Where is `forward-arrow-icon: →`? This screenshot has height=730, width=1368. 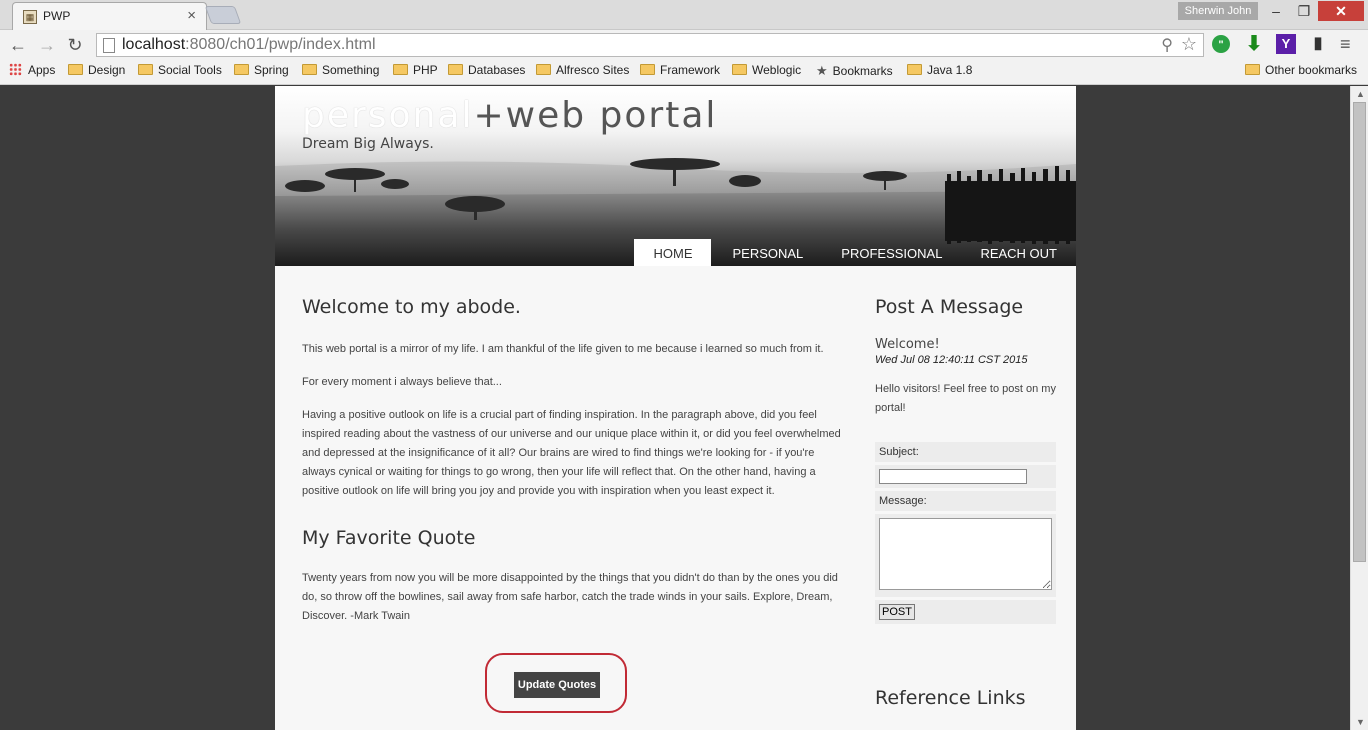 forward-arrow-icon: → is located at coordinates (47, 45).